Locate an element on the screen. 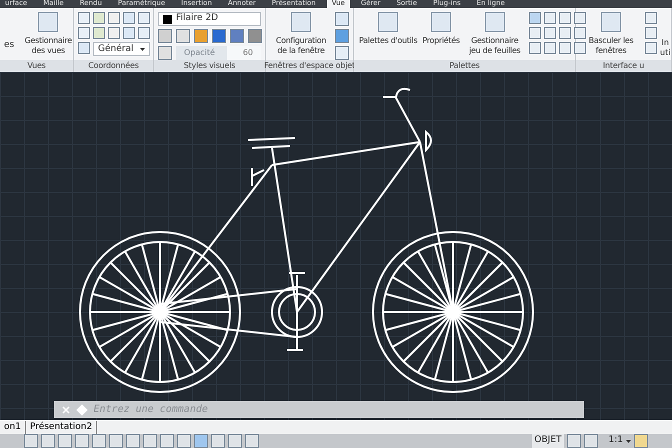 The width and height of the screenshot is (672, 448). panel-title: Coordonnées is located at coordinates (113, 66).